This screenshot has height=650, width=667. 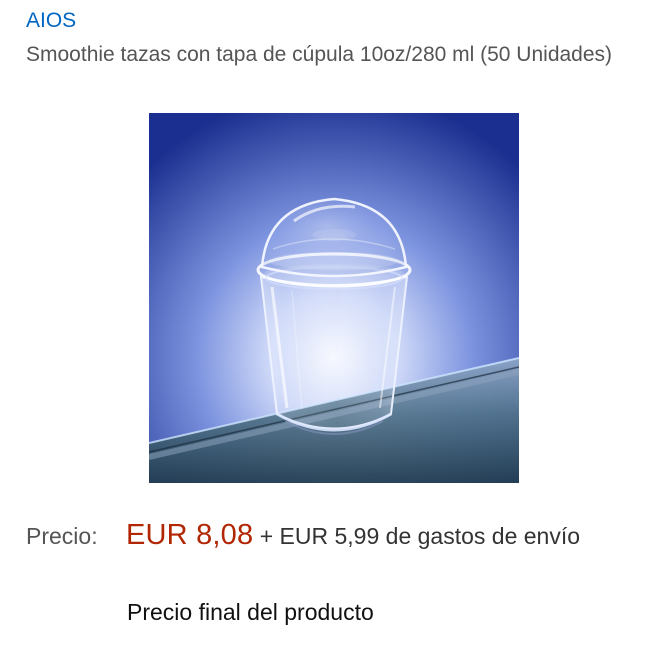 What do you see at coordinates (190, 535) in the screenshot?
I see `price-value: EUR 8,08` at bounding box center [190, 535].